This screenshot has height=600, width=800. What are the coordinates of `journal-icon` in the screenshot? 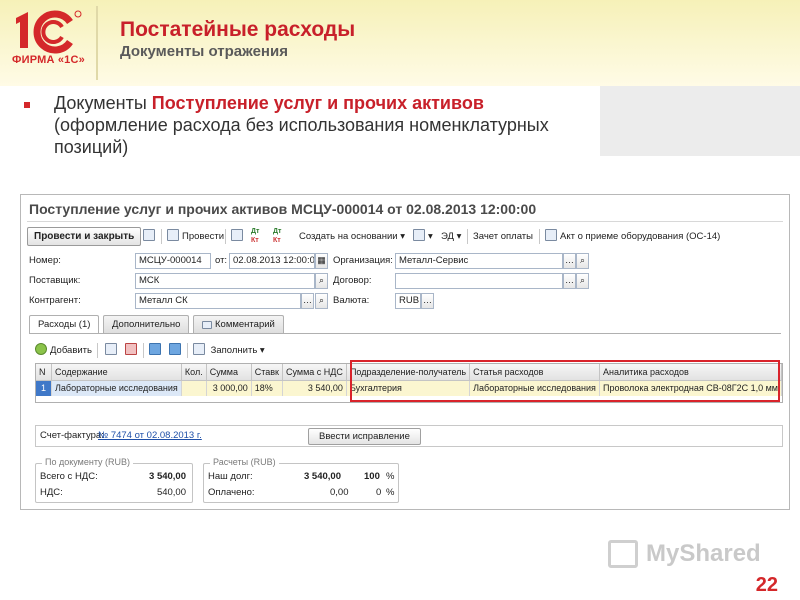 It's located at (237, 235).